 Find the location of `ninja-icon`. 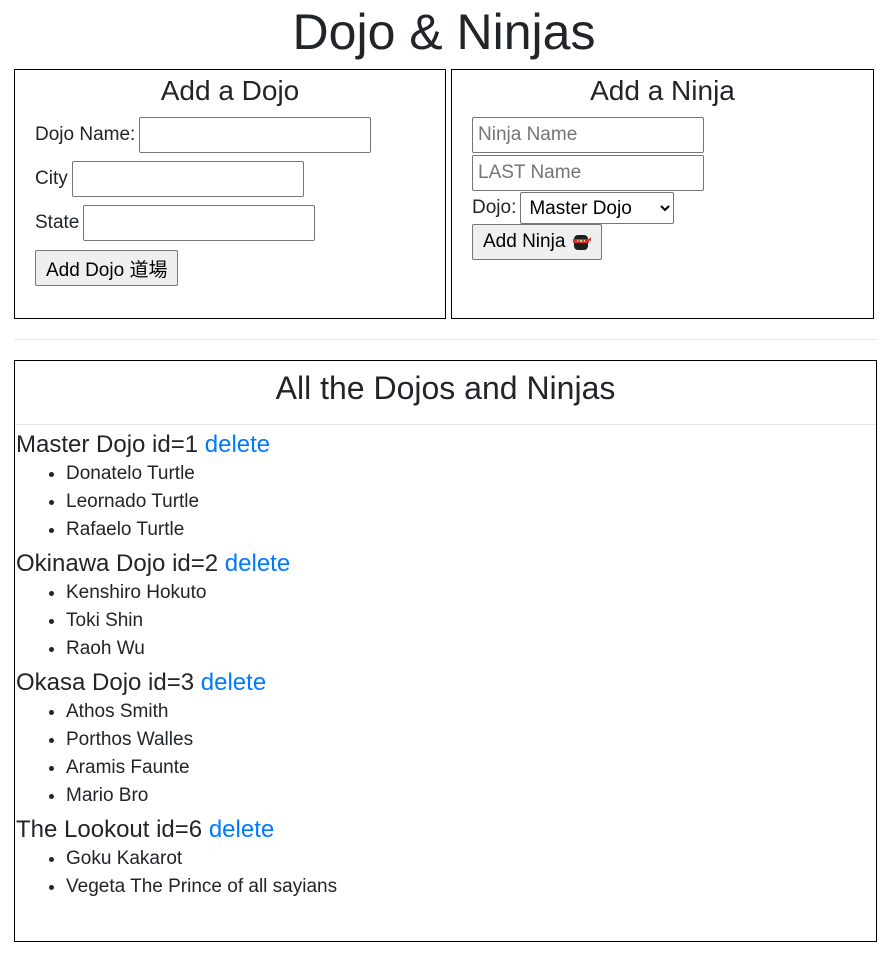

ninja-icon is located at coordinates (581, 242).